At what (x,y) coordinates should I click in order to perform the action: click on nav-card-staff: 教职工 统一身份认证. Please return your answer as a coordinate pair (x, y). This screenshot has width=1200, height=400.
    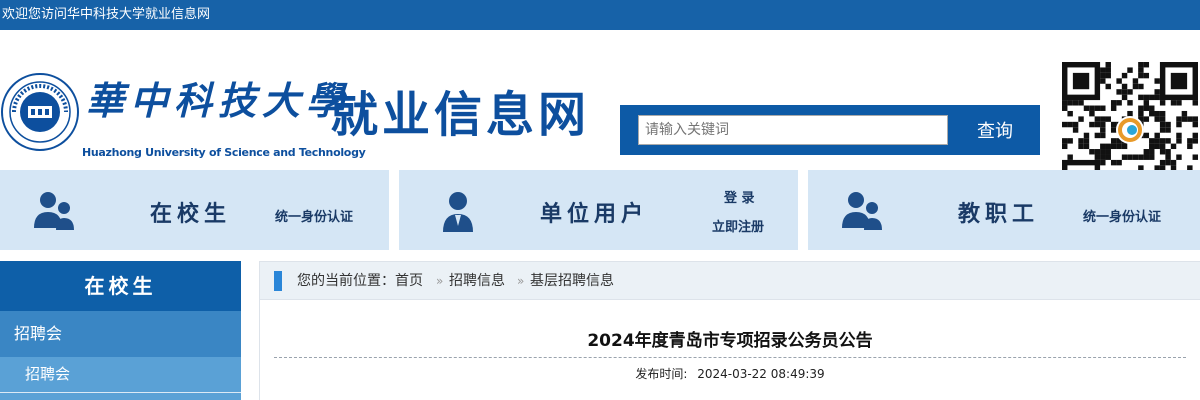
    Looking at the image, I should click on (1004, 210).